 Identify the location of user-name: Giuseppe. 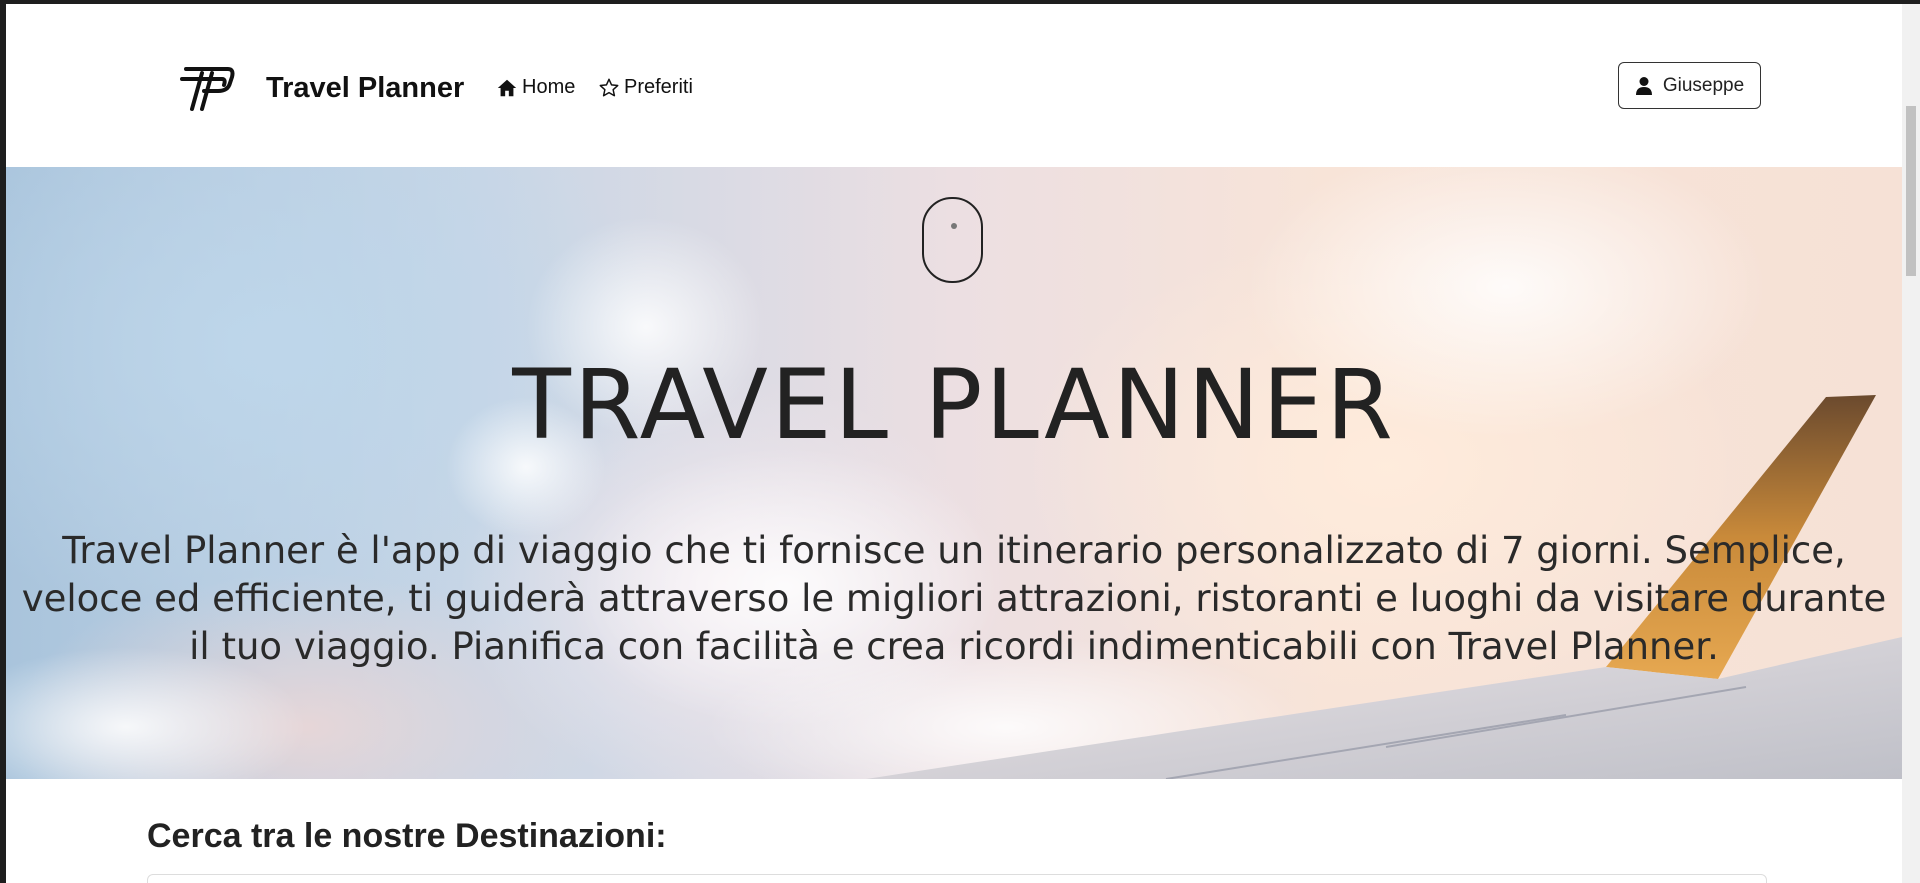
(1703, 85).